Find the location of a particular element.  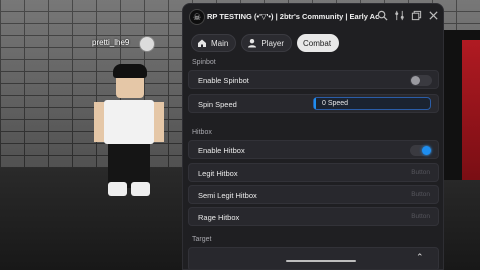

spin-speed-slider: 0 Speed is located at coordinates (372, 103).